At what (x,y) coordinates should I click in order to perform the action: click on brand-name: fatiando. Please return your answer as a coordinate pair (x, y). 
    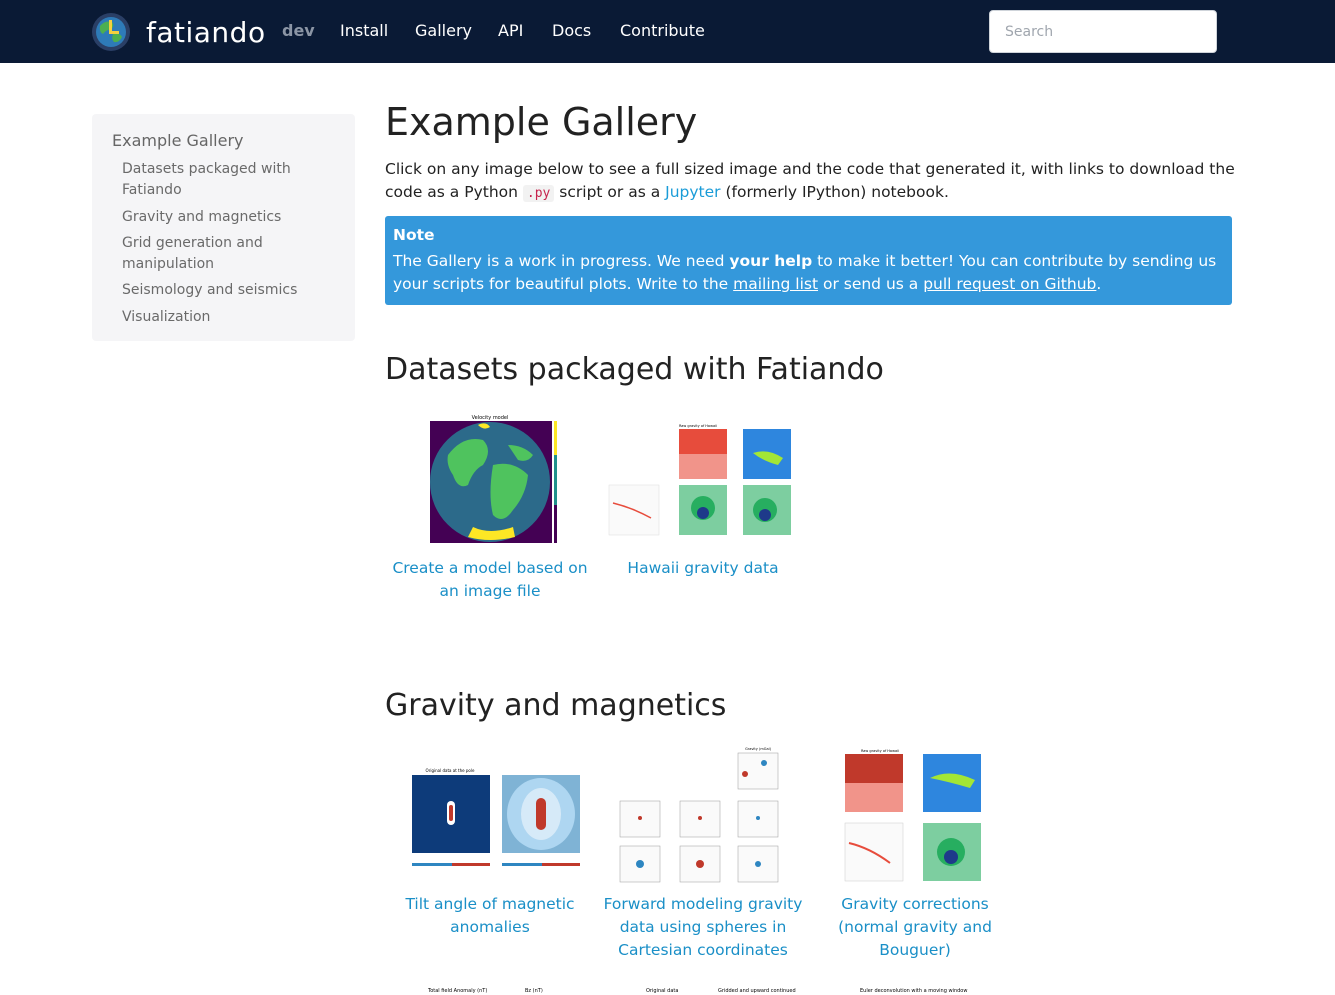
    Looking at the image, I should click on (206, 32).